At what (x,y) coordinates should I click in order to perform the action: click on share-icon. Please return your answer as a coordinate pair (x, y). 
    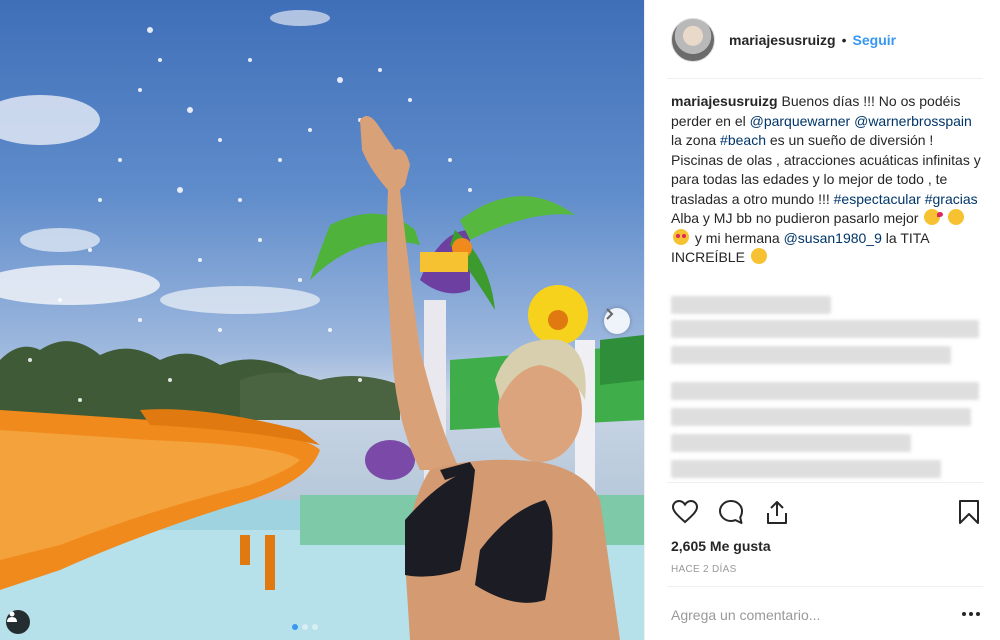
    Looking at the image, I should click on (777, 512).